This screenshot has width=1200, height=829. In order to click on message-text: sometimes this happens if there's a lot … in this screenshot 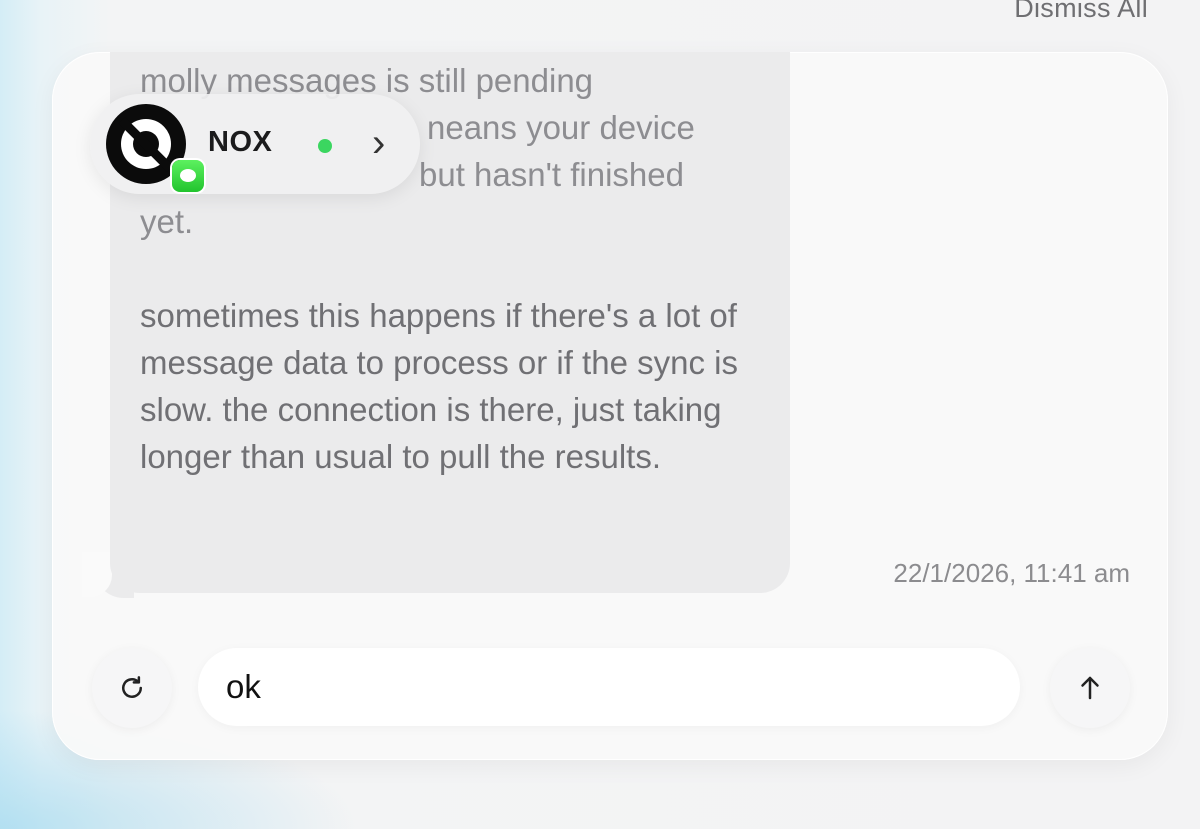, I will do `click(439, 386)`.